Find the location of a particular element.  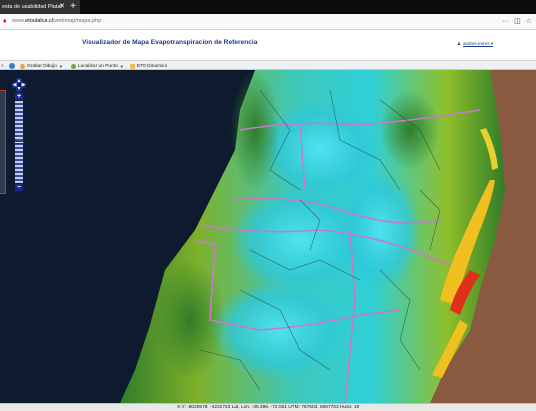

et0-dynamic-button: ET0 Dinamico is located at coordinates (148, 66).